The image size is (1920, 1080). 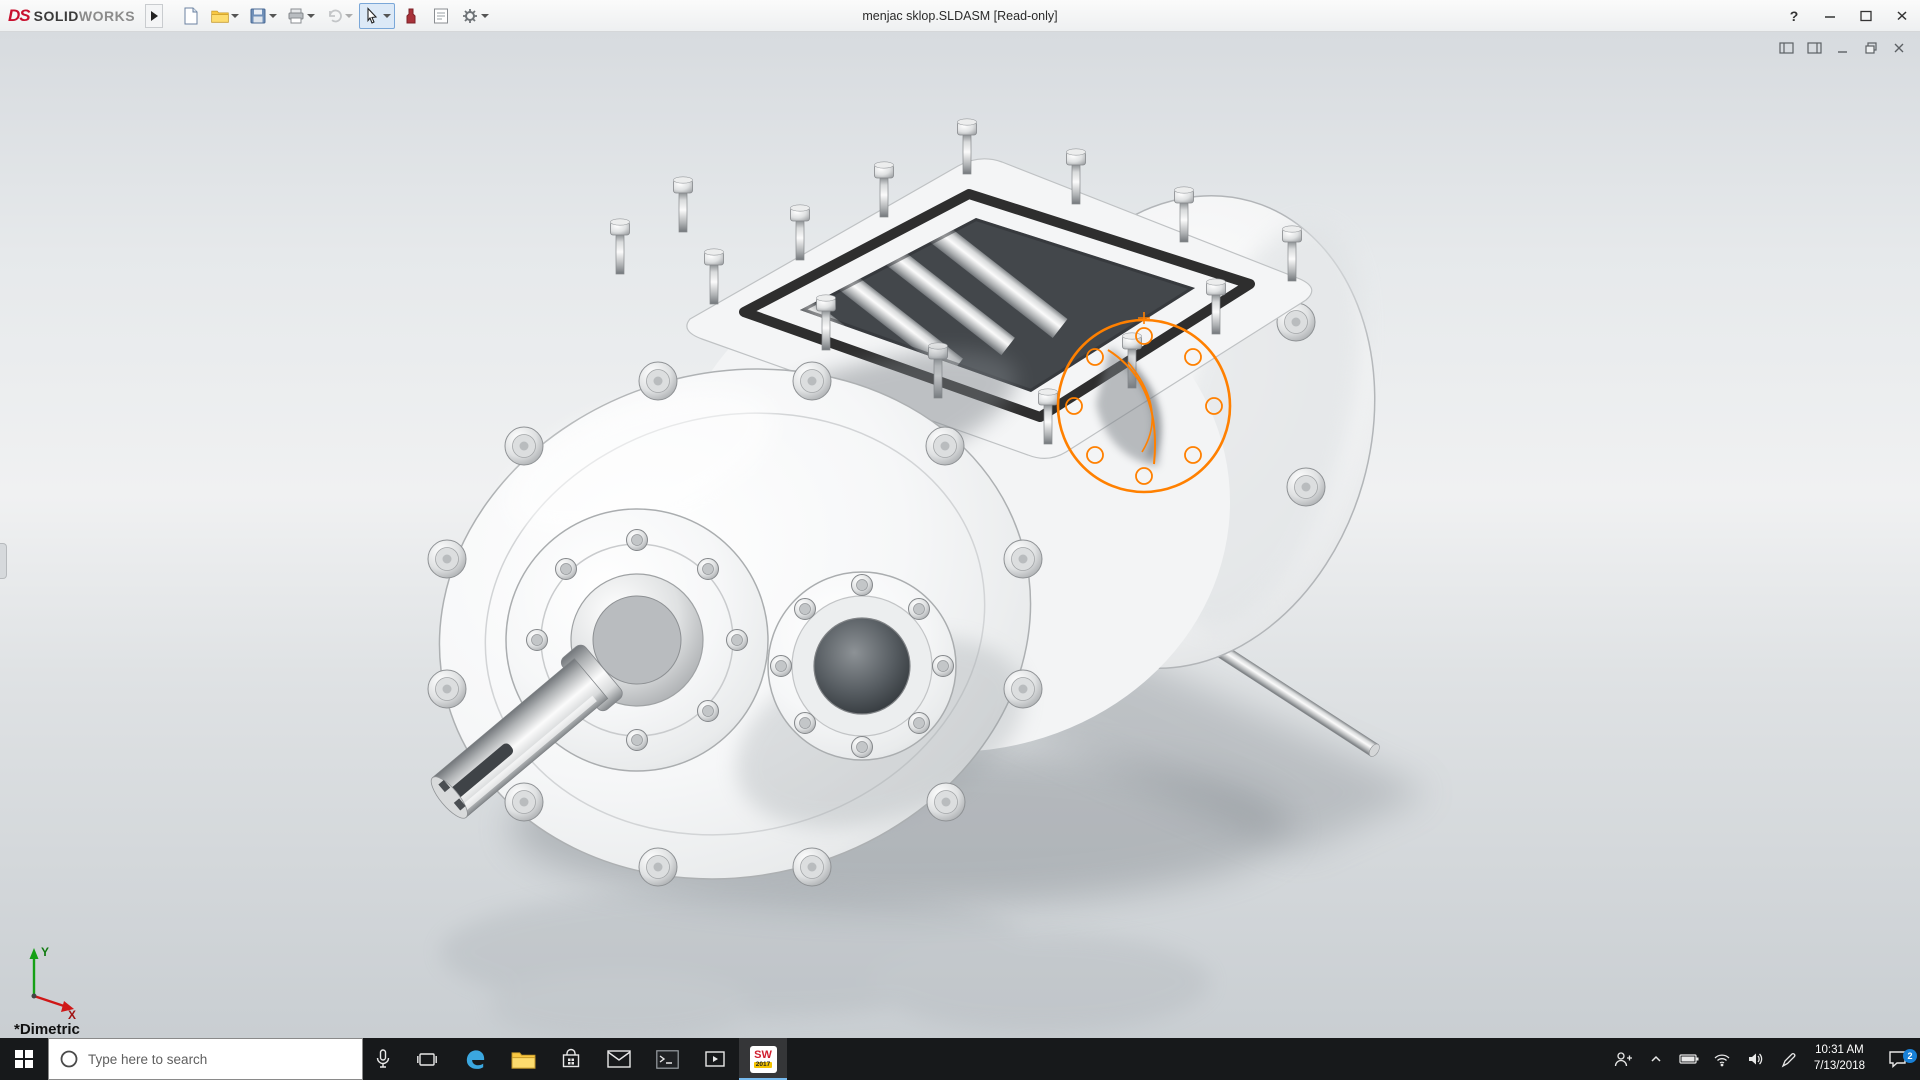 I want to click on action-center-button: 2, so click(x=1897, y=1058).